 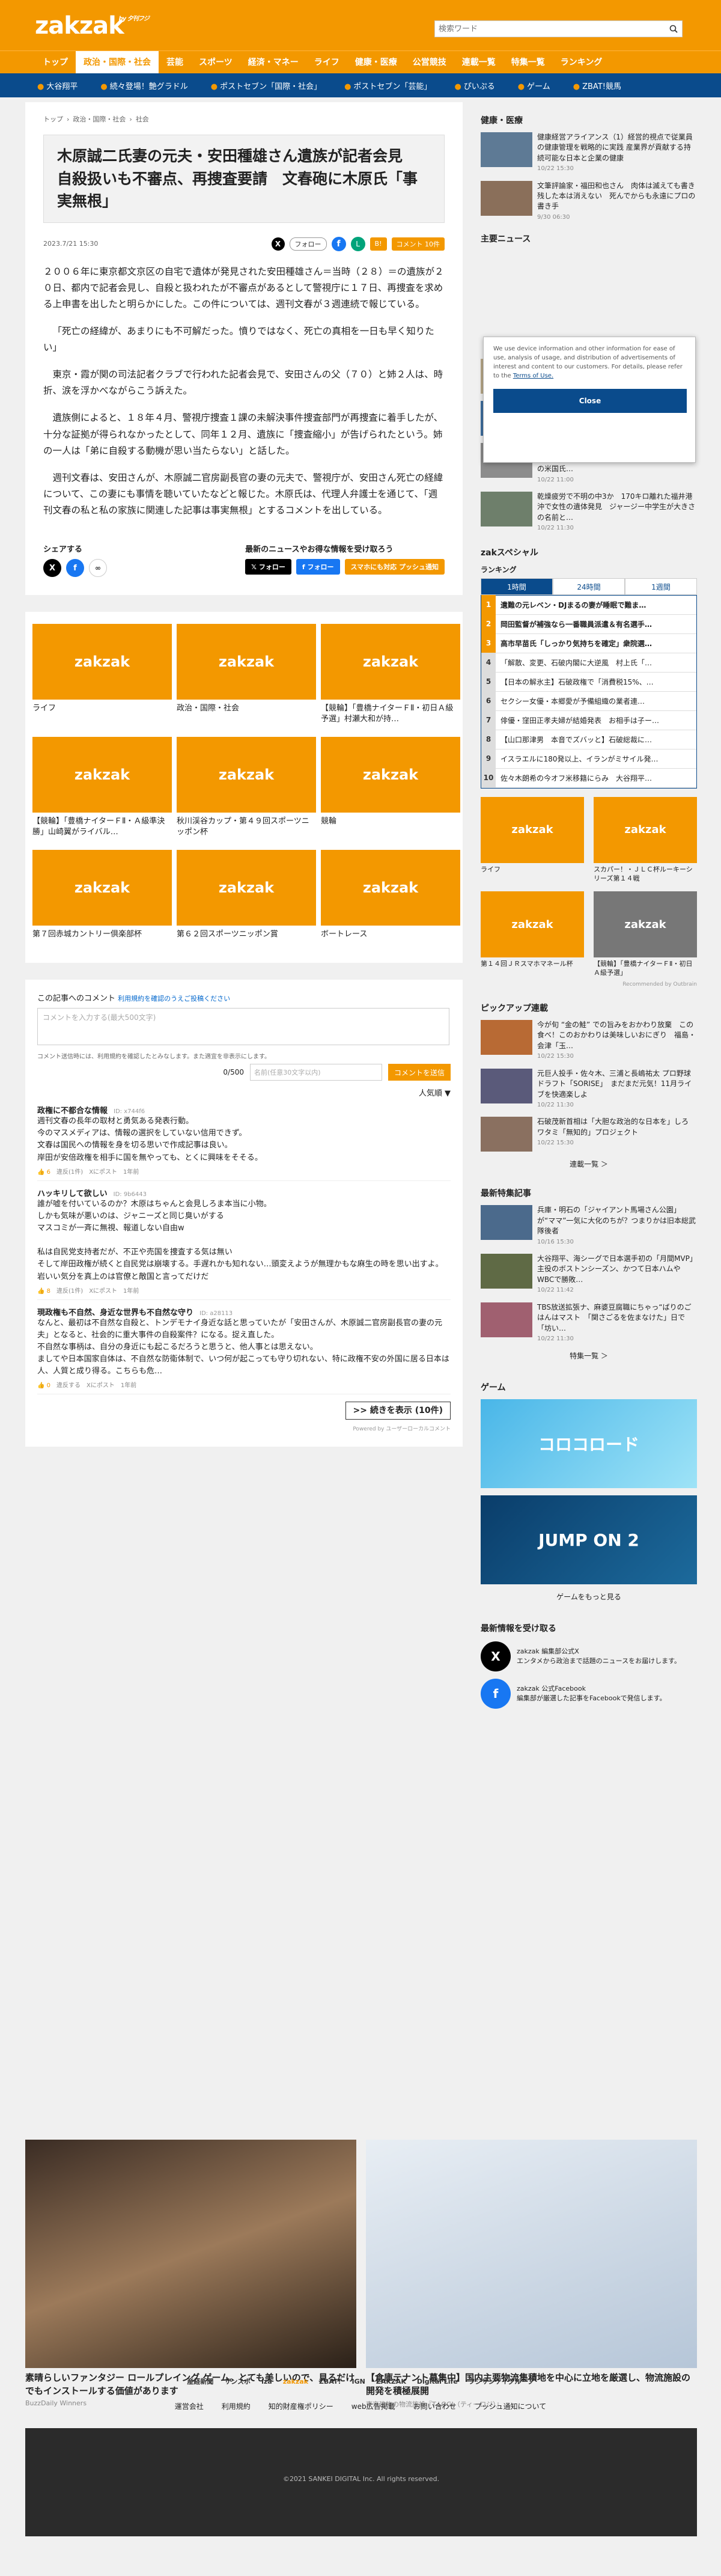 I want to click on show-more-comments-button: >> 続きを表示 (10件), so click(x=398, y=1411).